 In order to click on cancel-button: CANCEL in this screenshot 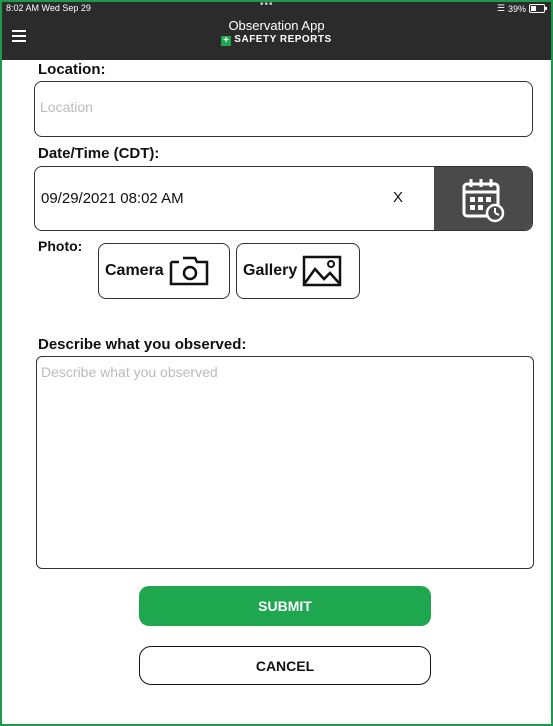, I will do `click(285, 665)`.